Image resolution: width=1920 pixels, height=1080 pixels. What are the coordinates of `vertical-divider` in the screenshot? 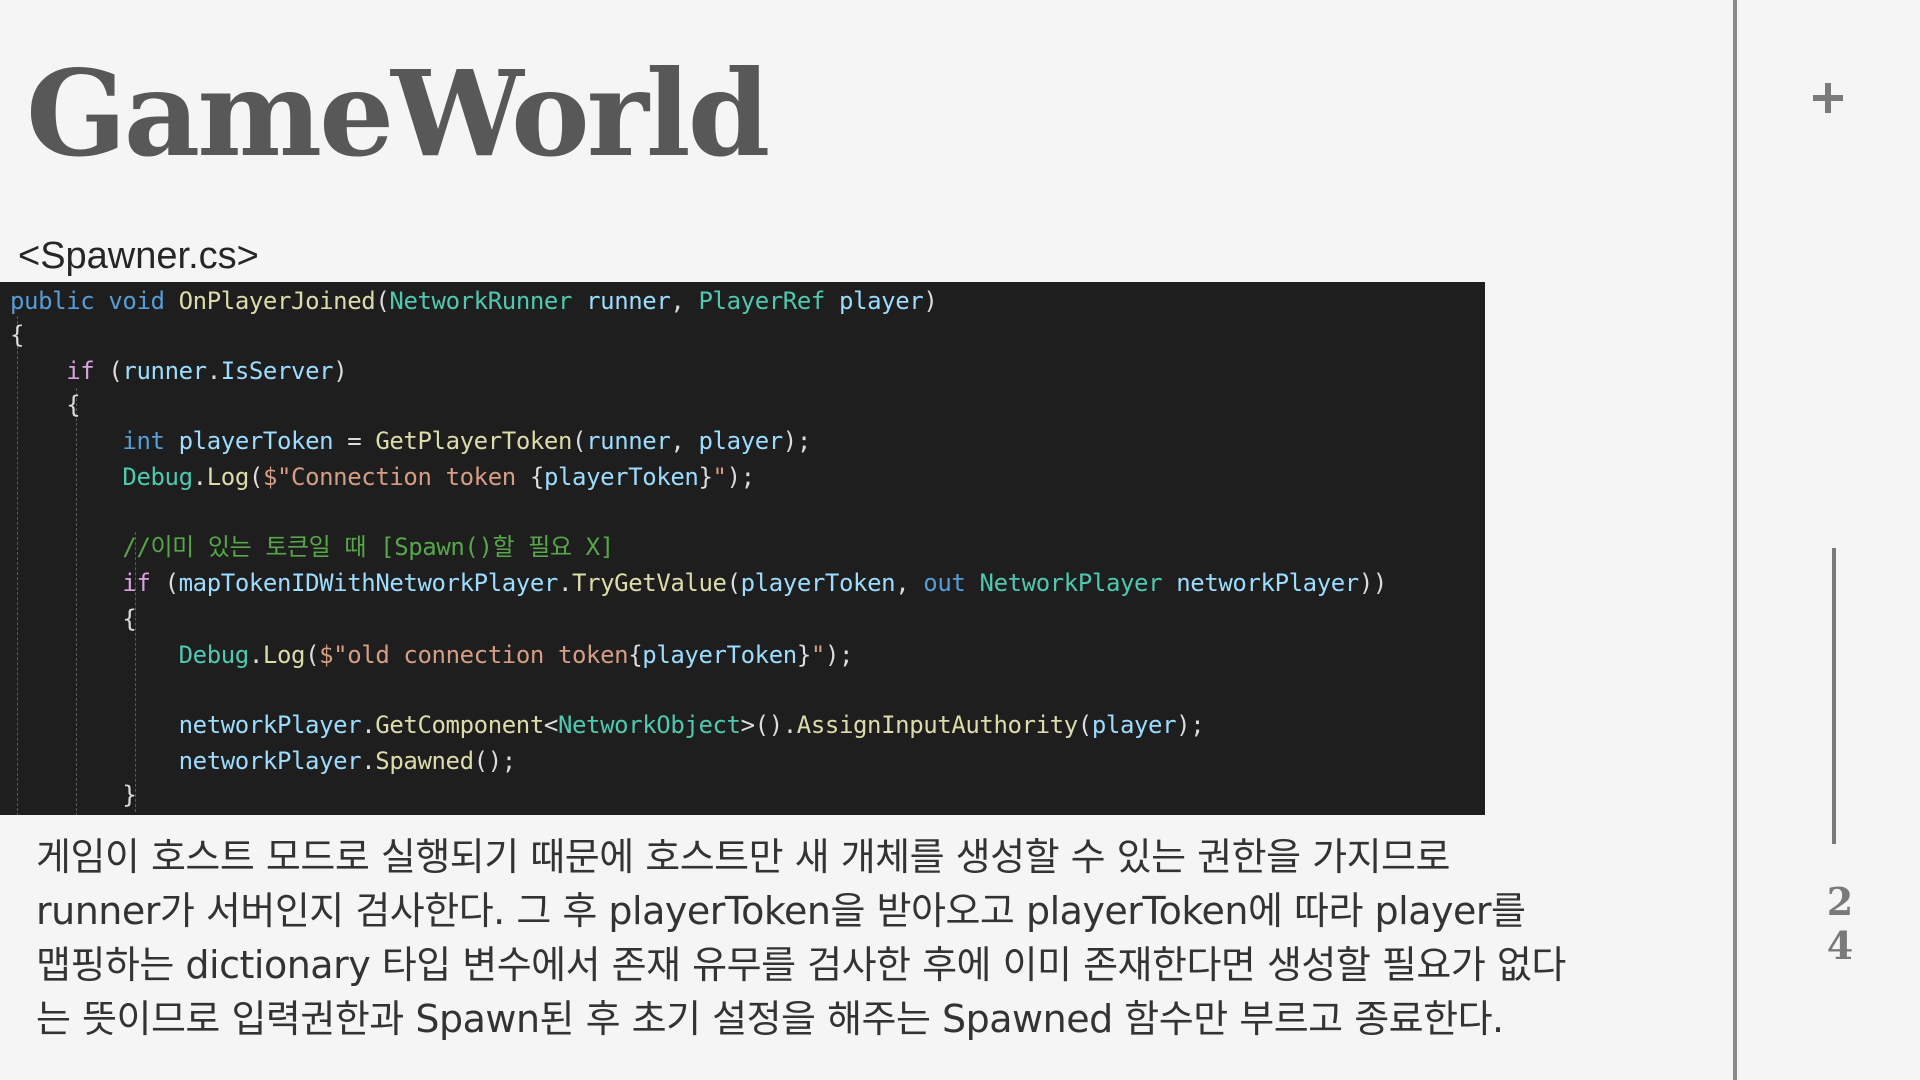 It's located at (1735, 540).